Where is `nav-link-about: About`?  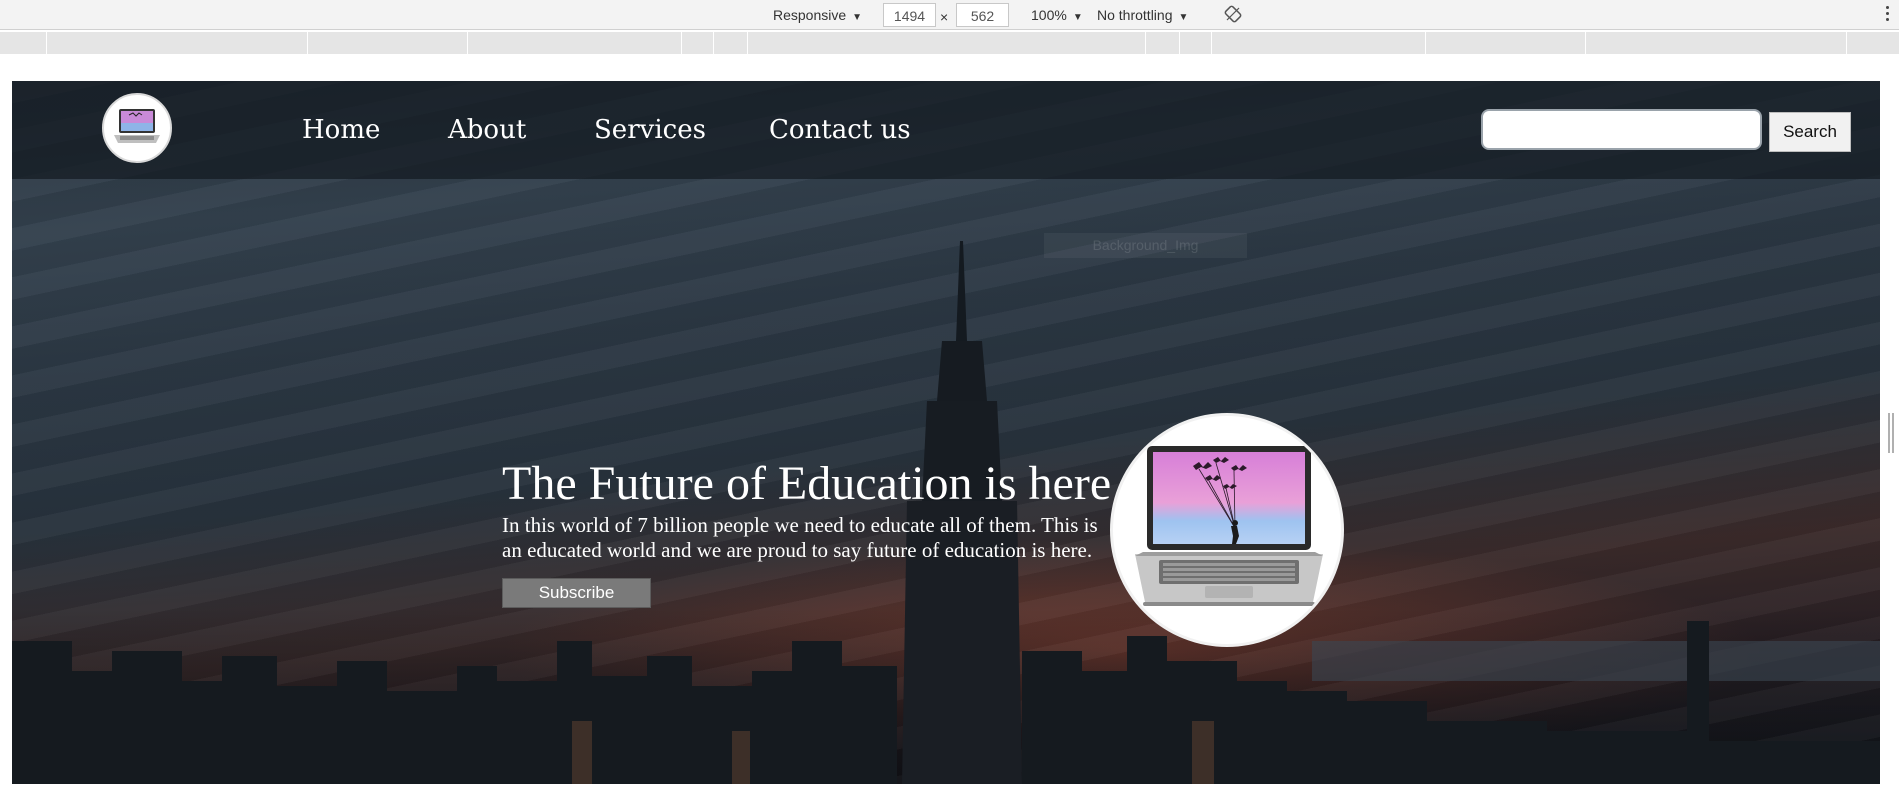 nav-link-about: About is located at coordinates (487, 130).